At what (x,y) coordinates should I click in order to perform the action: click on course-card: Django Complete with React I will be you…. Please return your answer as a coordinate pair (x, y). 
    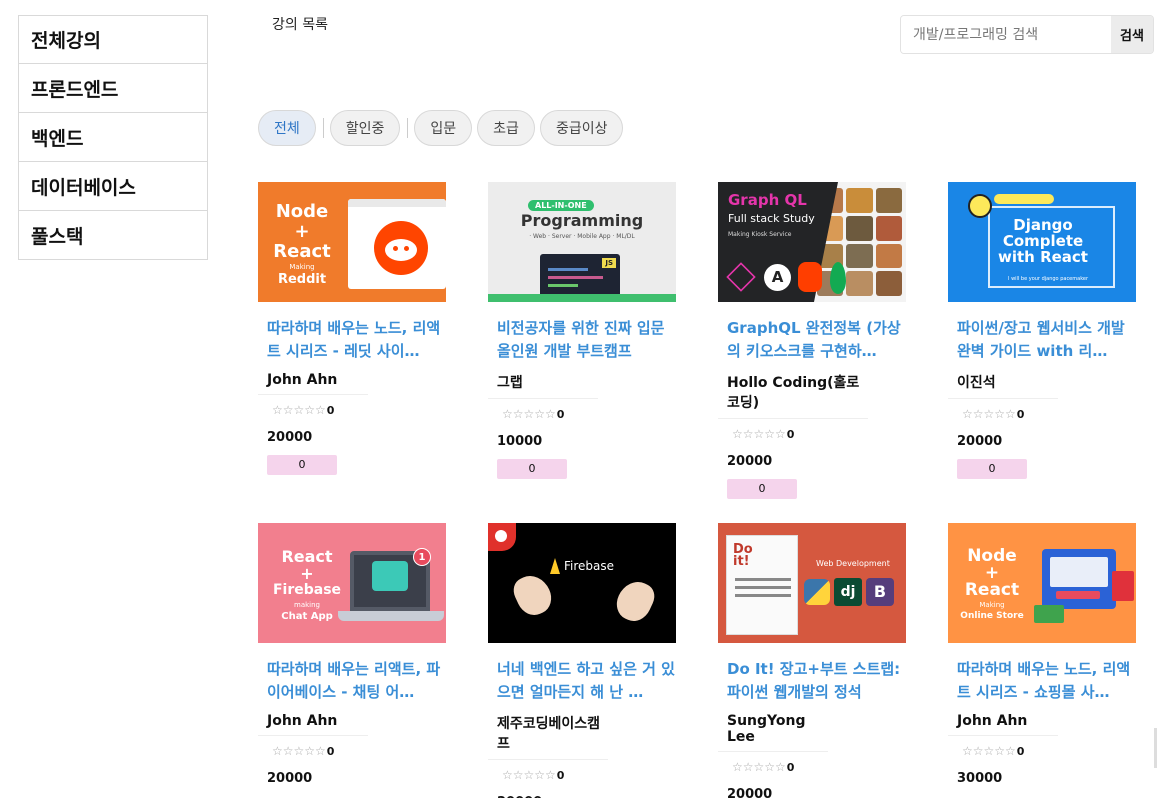
    Looking at the image, I should click on (1042, 330).